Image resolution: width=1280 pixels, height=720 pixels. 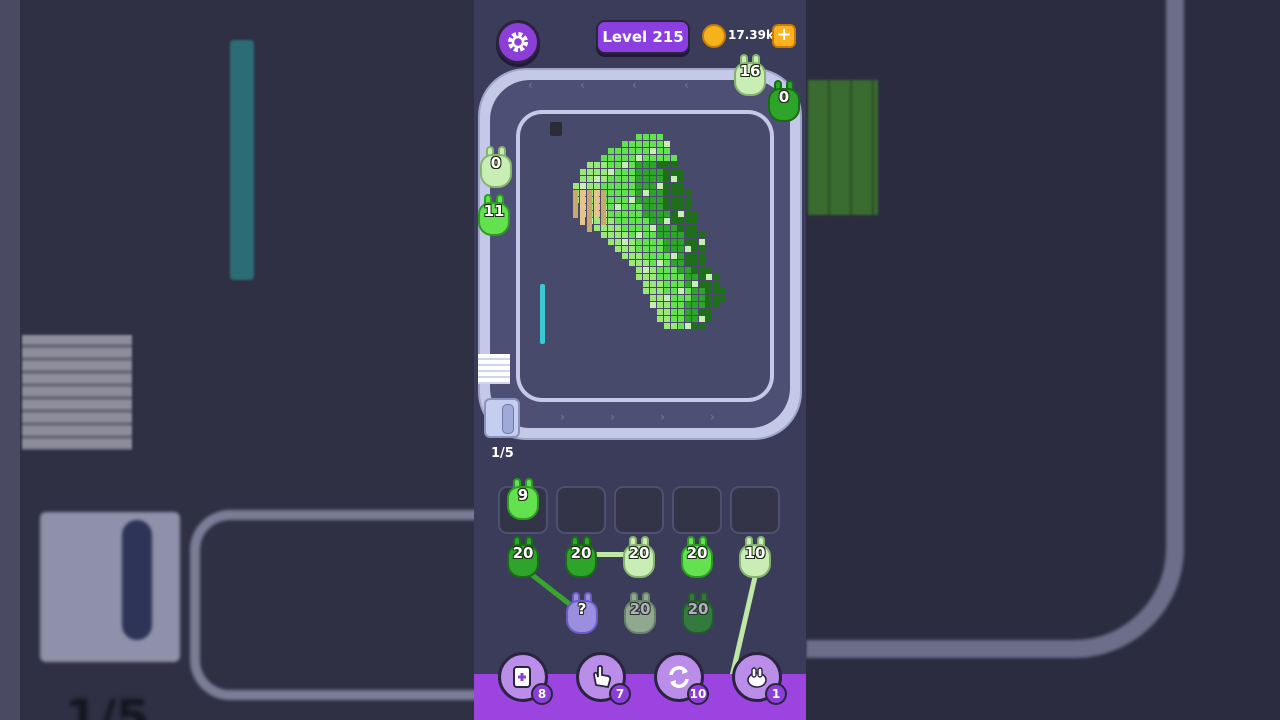 I want to click on powerup-count: 7, so click(x=620, y=694).